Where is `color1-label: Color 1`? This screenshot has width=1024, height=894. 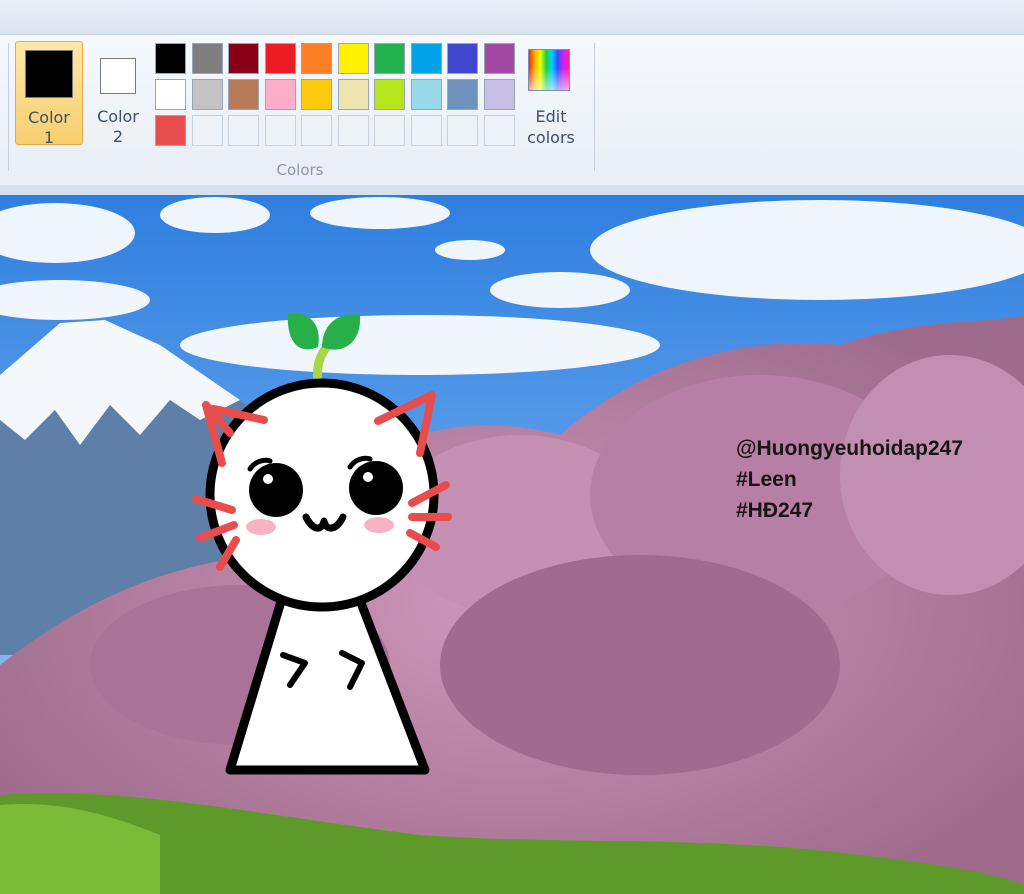 color1-label: Color 1 is located at coordinates (49, 127).